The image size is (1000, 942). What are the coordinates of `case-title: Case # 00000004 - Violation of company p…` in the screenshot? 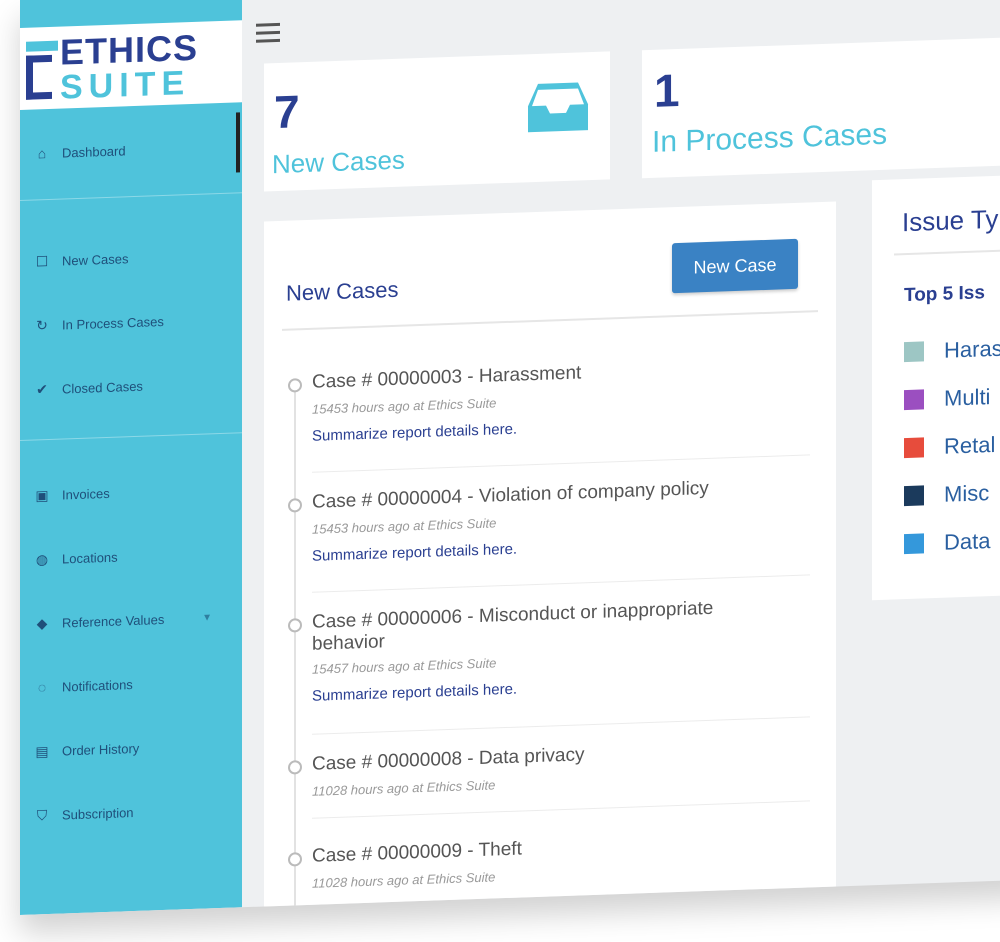 It's located at (547, 494).